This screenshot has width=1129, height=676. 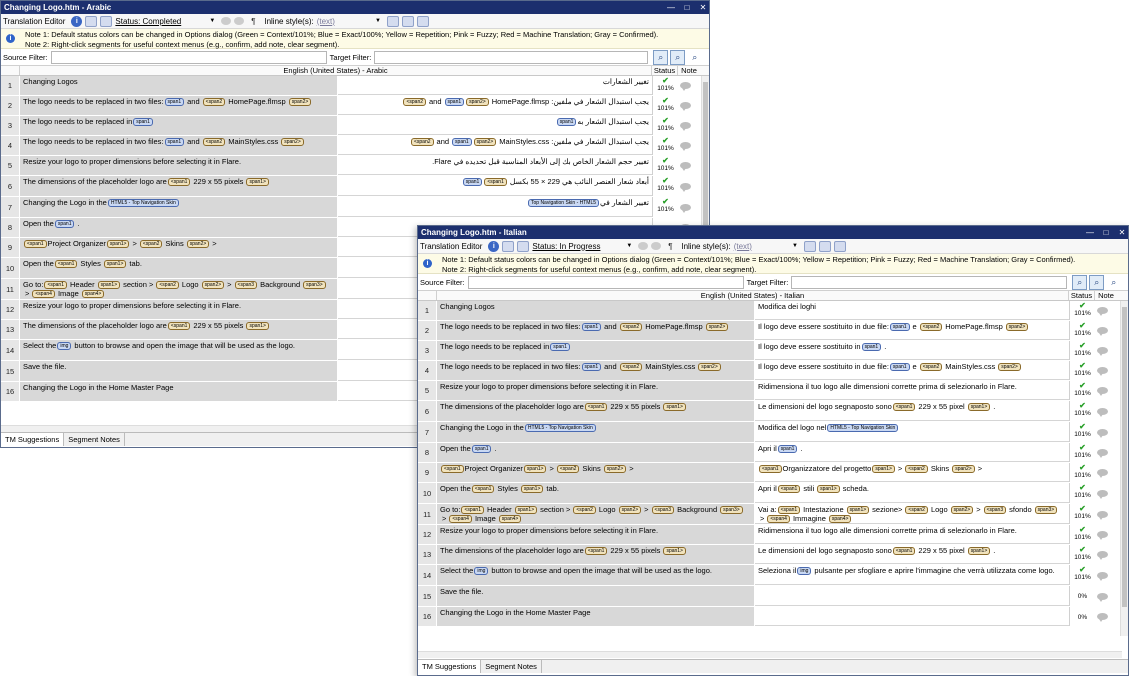 What do you see at coordinates (226, 21) in the screenshot?
I see `prev-icon` at bounding box center [226, 21].